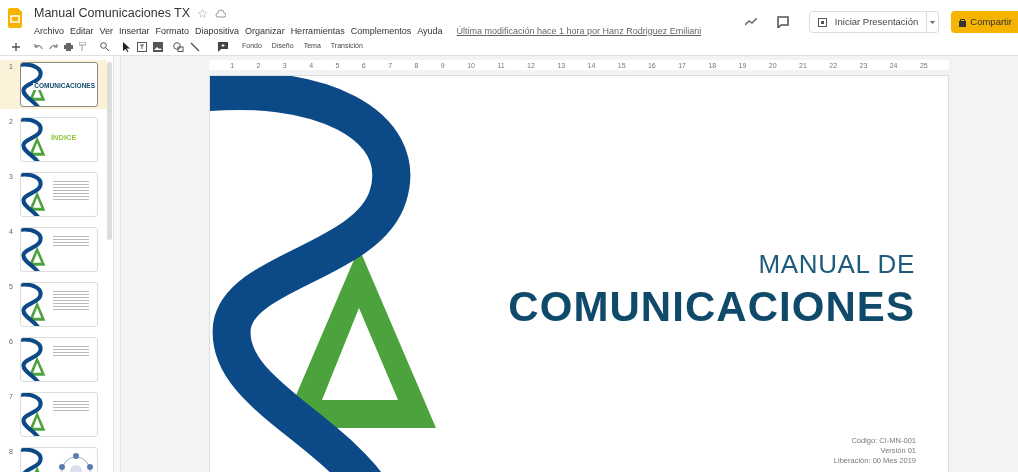  I want to click on menu-item: Formato, so click(172, 31).